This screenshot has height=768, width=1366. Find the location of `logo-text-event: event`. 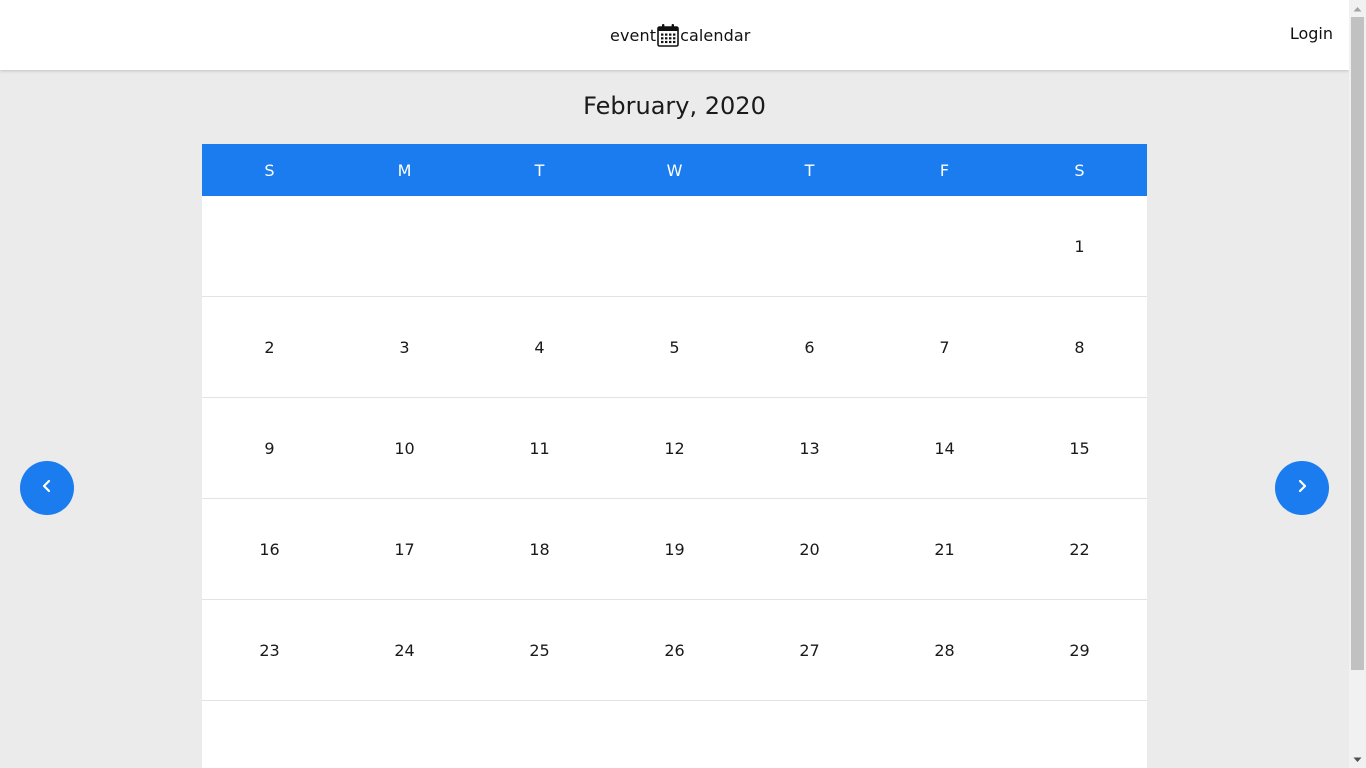

logo-text-event: event is located at coordinates (633, 35).